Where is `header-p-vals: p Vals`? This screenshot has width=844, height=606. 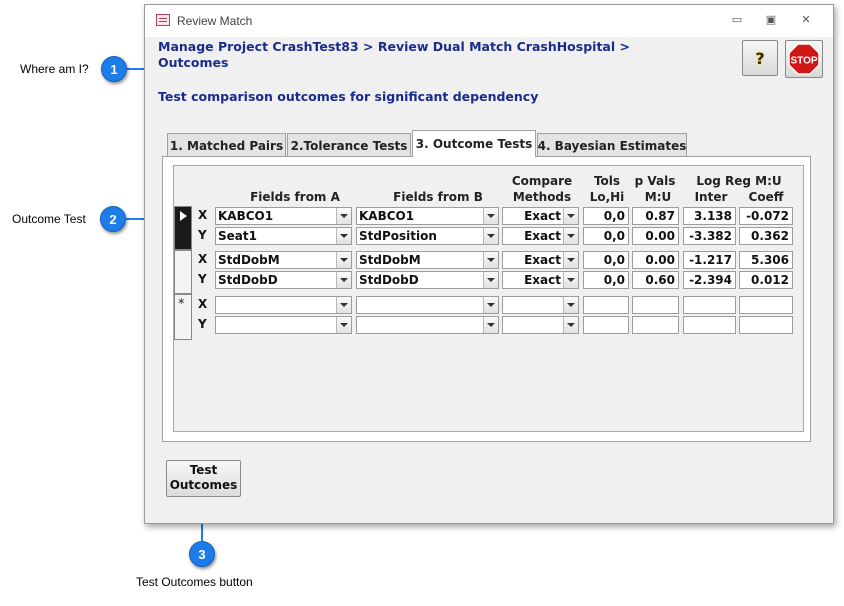 header-p-vals: p Vals is located at coordinates (655, 181).